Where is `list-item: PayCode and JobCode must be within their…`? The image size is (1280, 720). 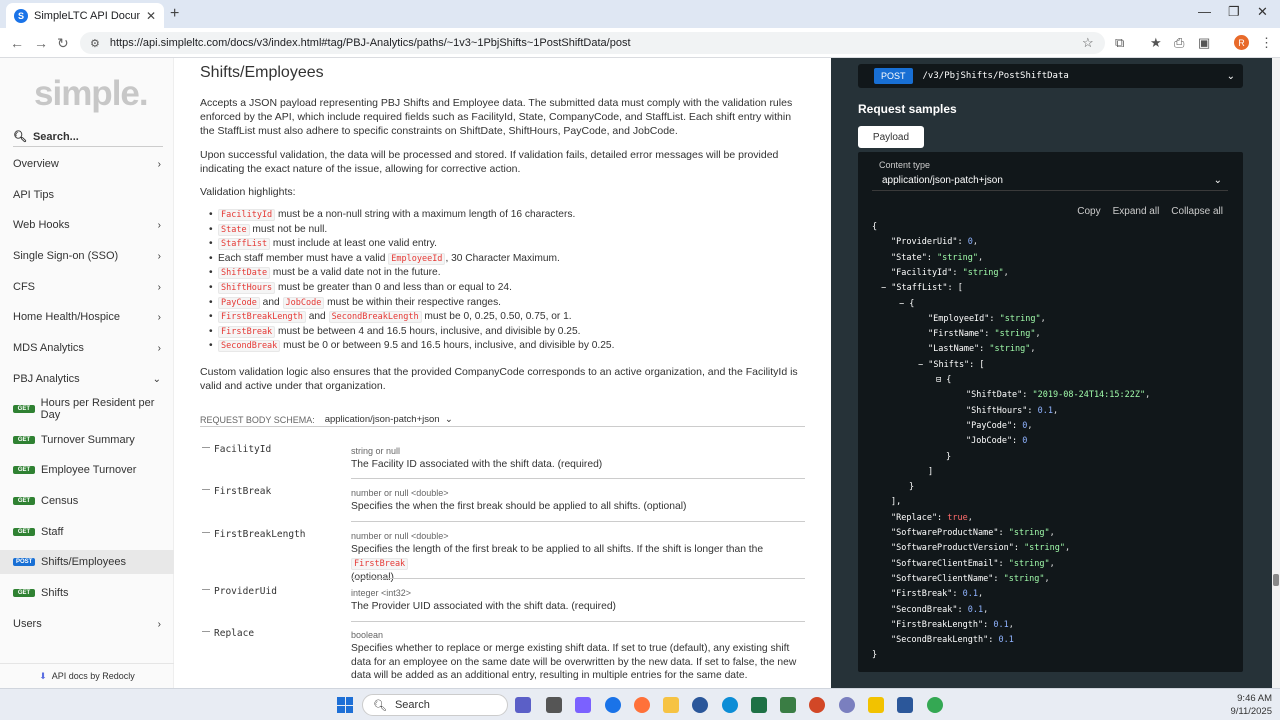 list-item: PayCode and JobCode must be within their… is located at coordinates (508, 304).